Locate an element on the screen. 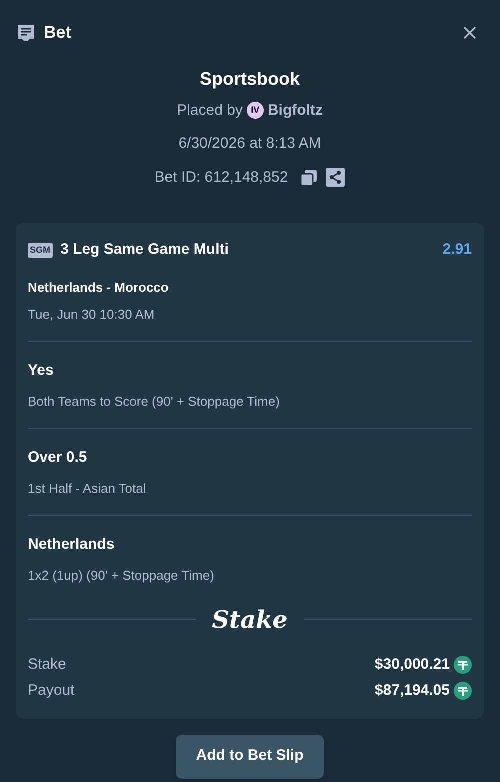 This screenshot has height=782, width=500. event-name: Netherlands - Morocco is located at coordinates (99, 287).